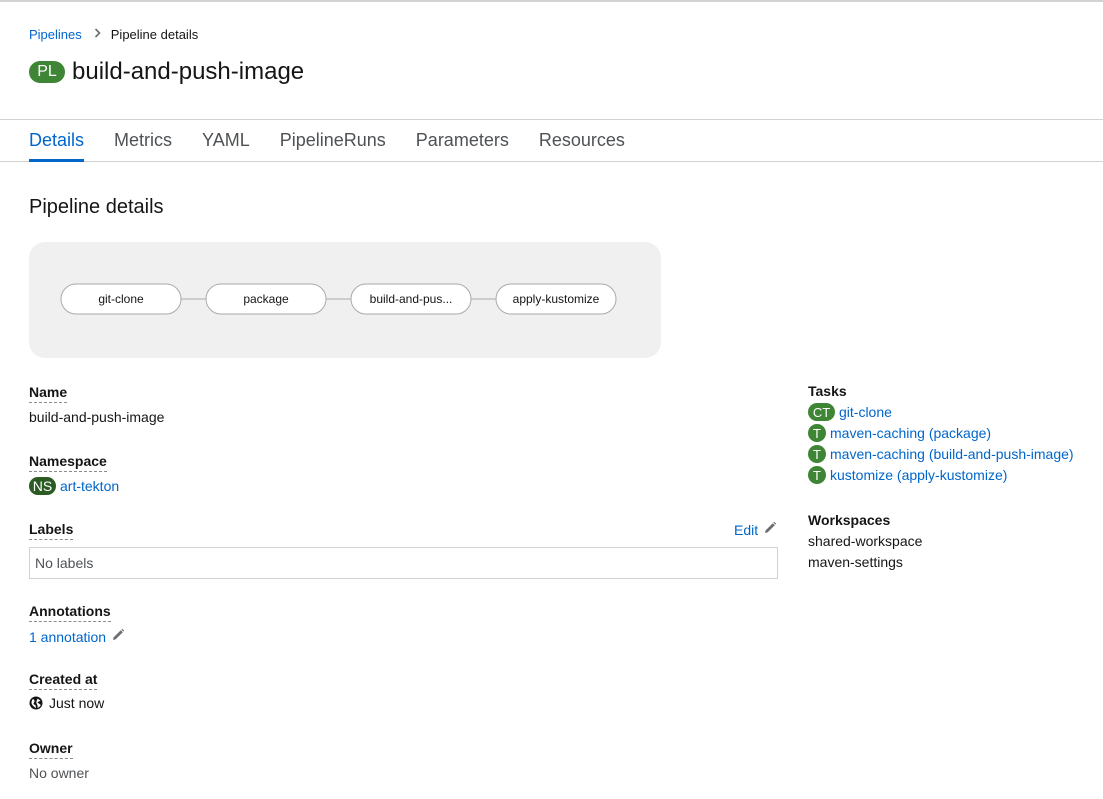 This screenshot has width=1103, height=799. I want to click on labels-edit-button: Edit, so click(755, 529).